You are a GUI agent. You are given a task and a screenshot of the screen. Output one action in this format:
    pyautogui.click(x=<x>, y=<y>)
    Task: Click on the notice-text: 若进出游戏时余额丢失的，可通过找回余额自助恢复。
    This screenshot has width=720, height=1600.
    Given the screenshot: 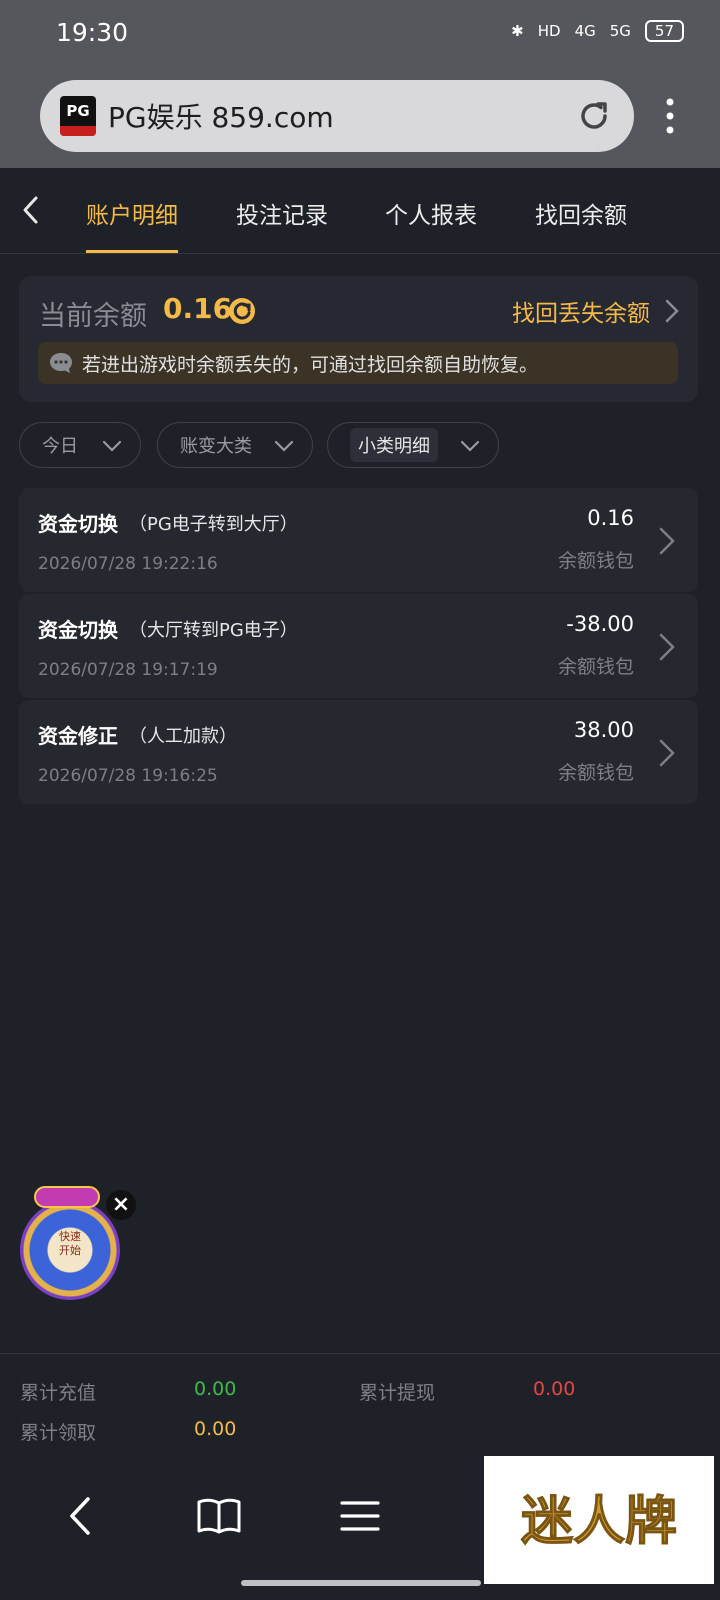 What is the action you would take?
    pyautogui.click(x=310, y=364)
    